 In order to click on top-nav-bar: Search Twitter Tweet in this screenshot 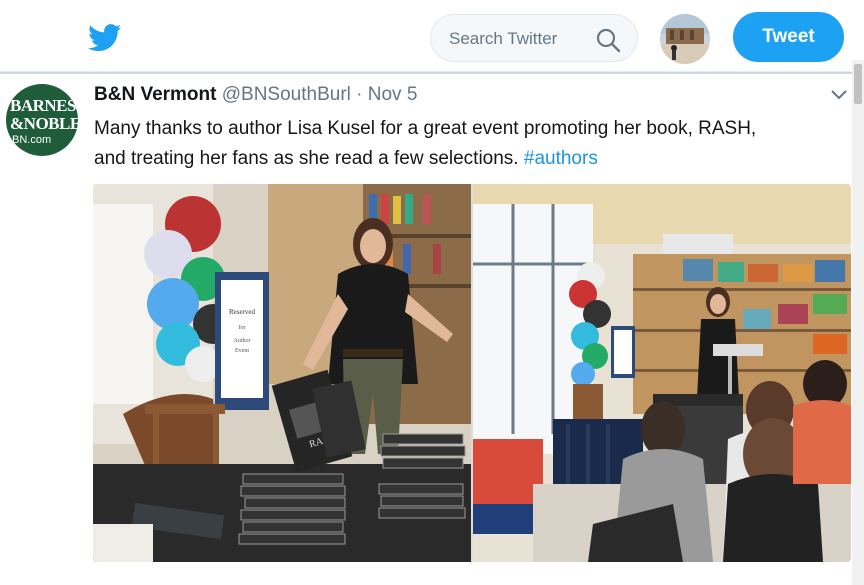, I will do `click(432, 36)`.